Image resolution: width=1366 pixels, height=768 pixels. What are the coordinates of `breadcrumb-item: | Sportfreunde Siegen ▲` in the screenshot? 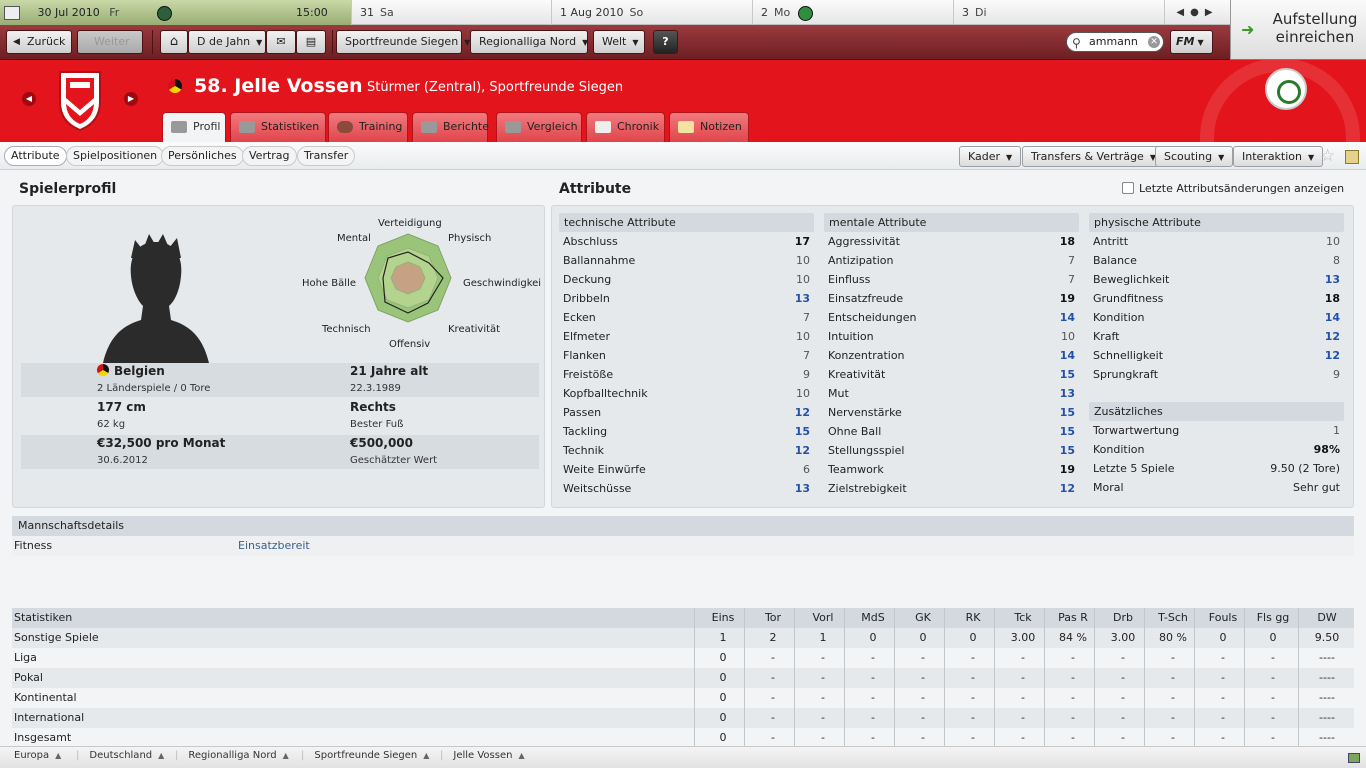 It's located at (365, 755).